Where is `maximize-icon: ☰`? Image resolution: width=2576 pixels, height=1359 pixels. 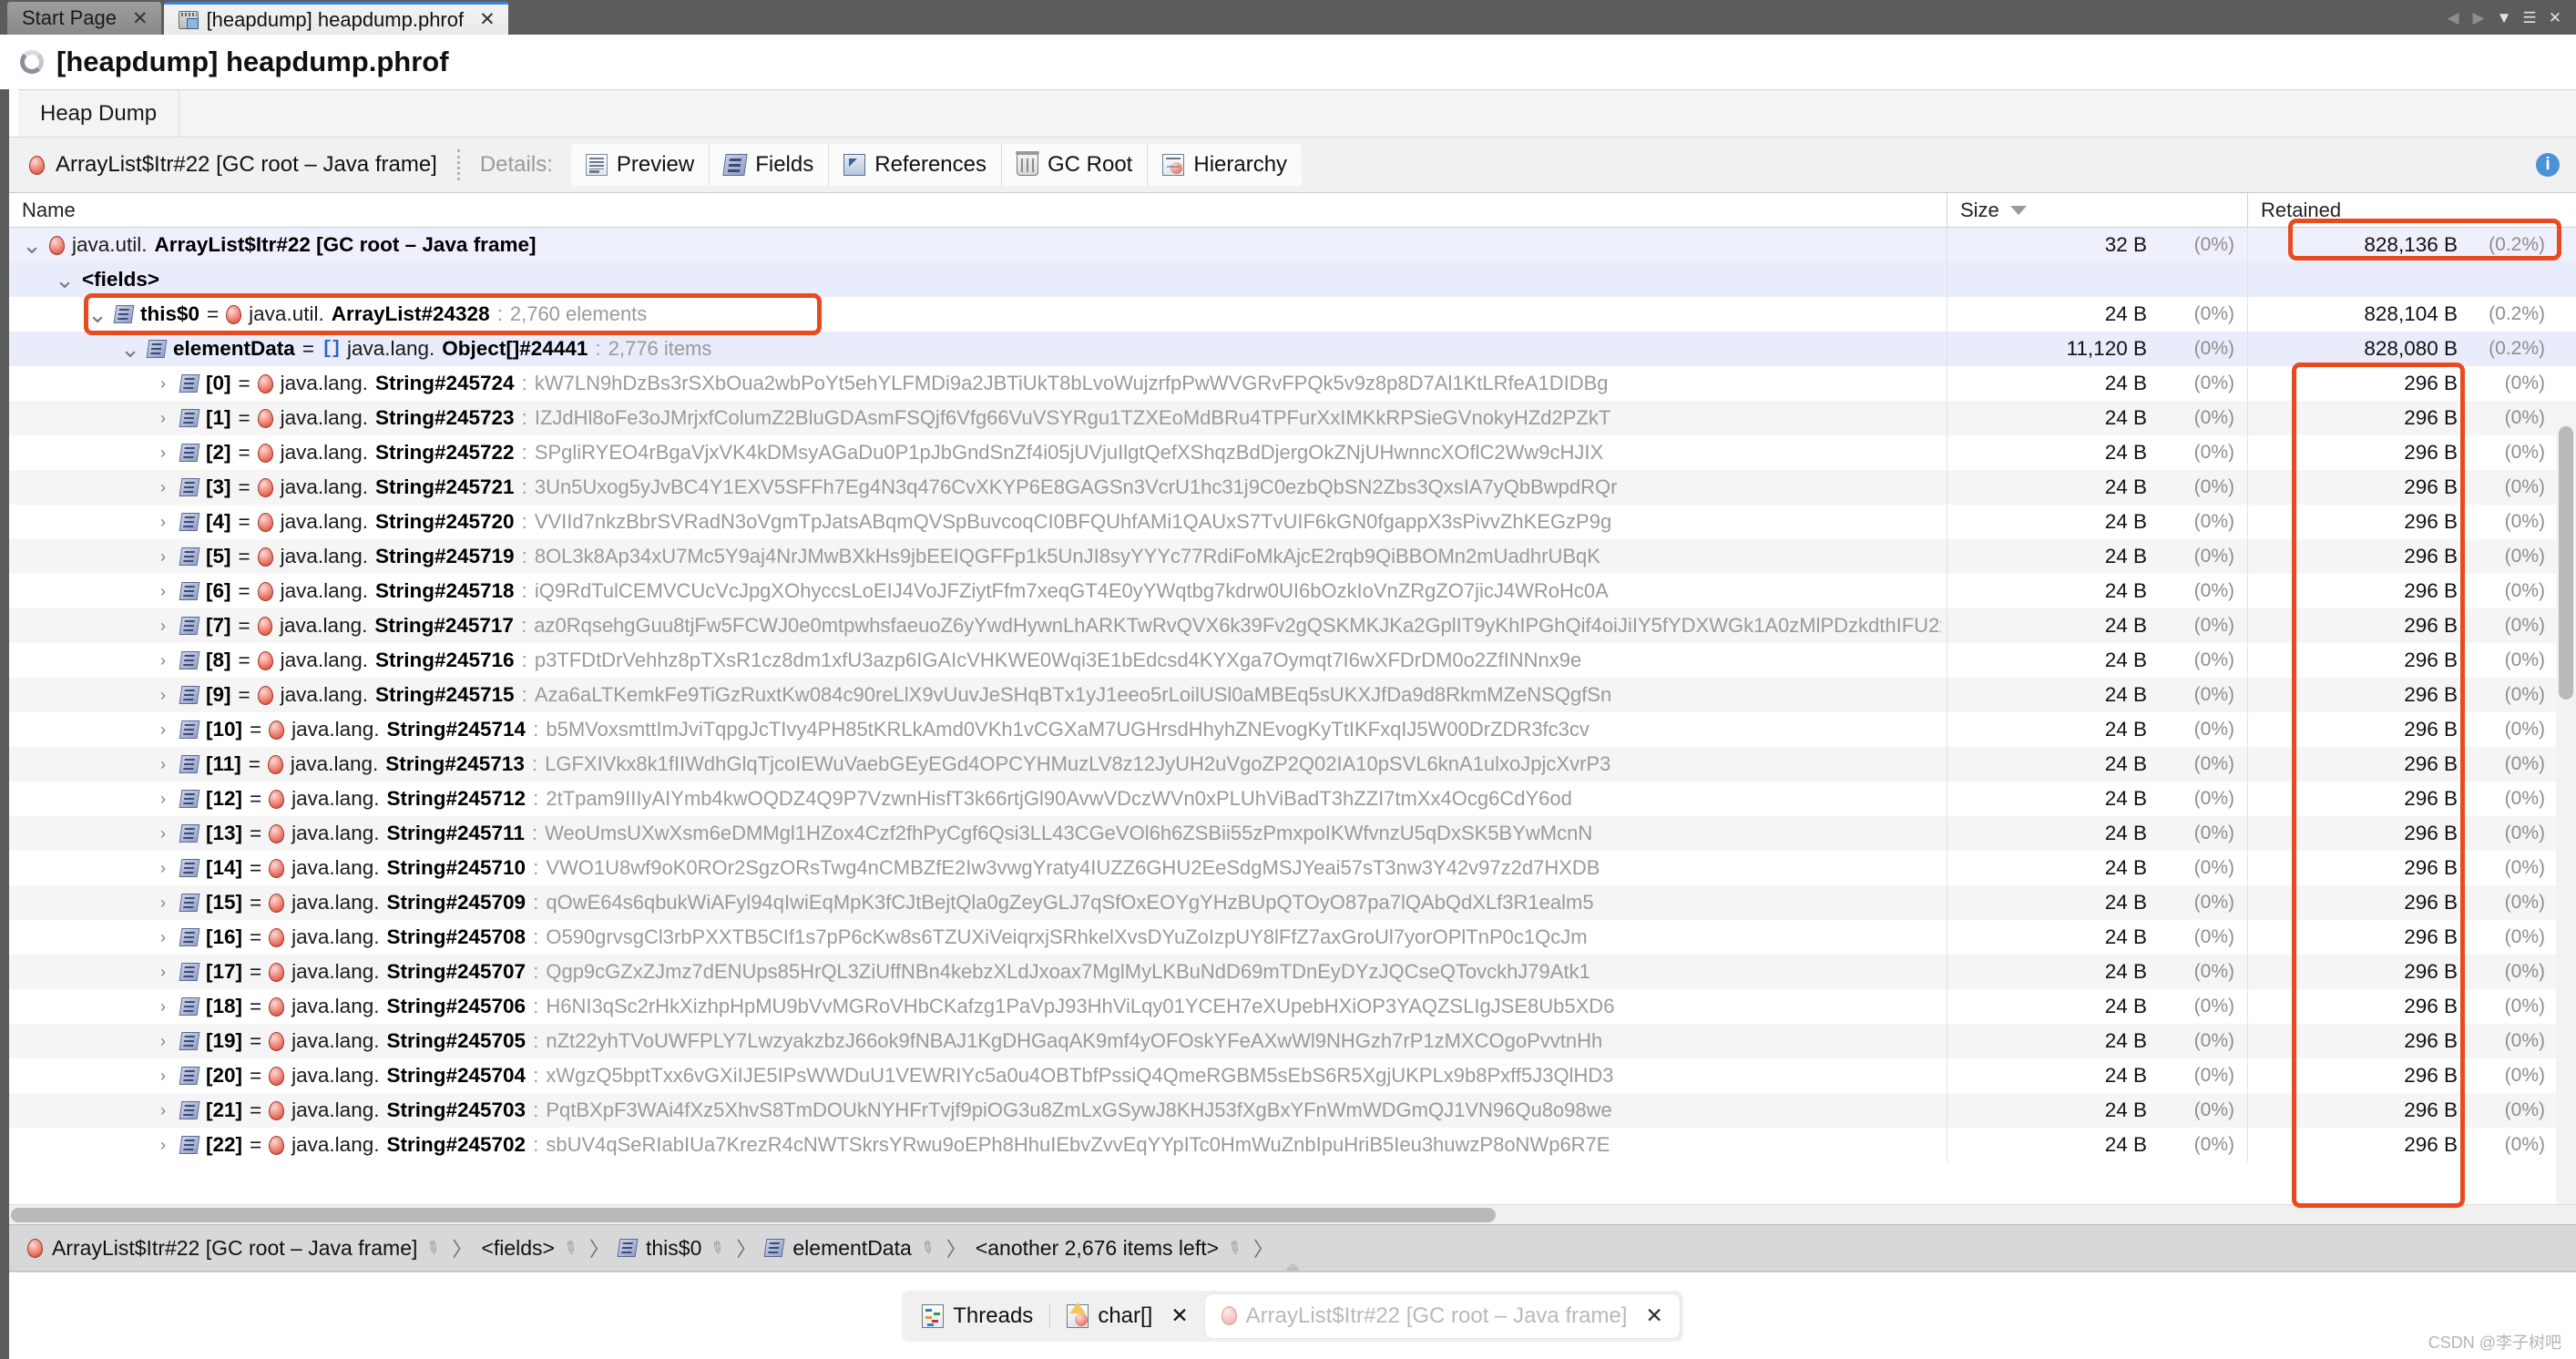
maximize-icon: ☰ is located at coordinates (2529, 18).